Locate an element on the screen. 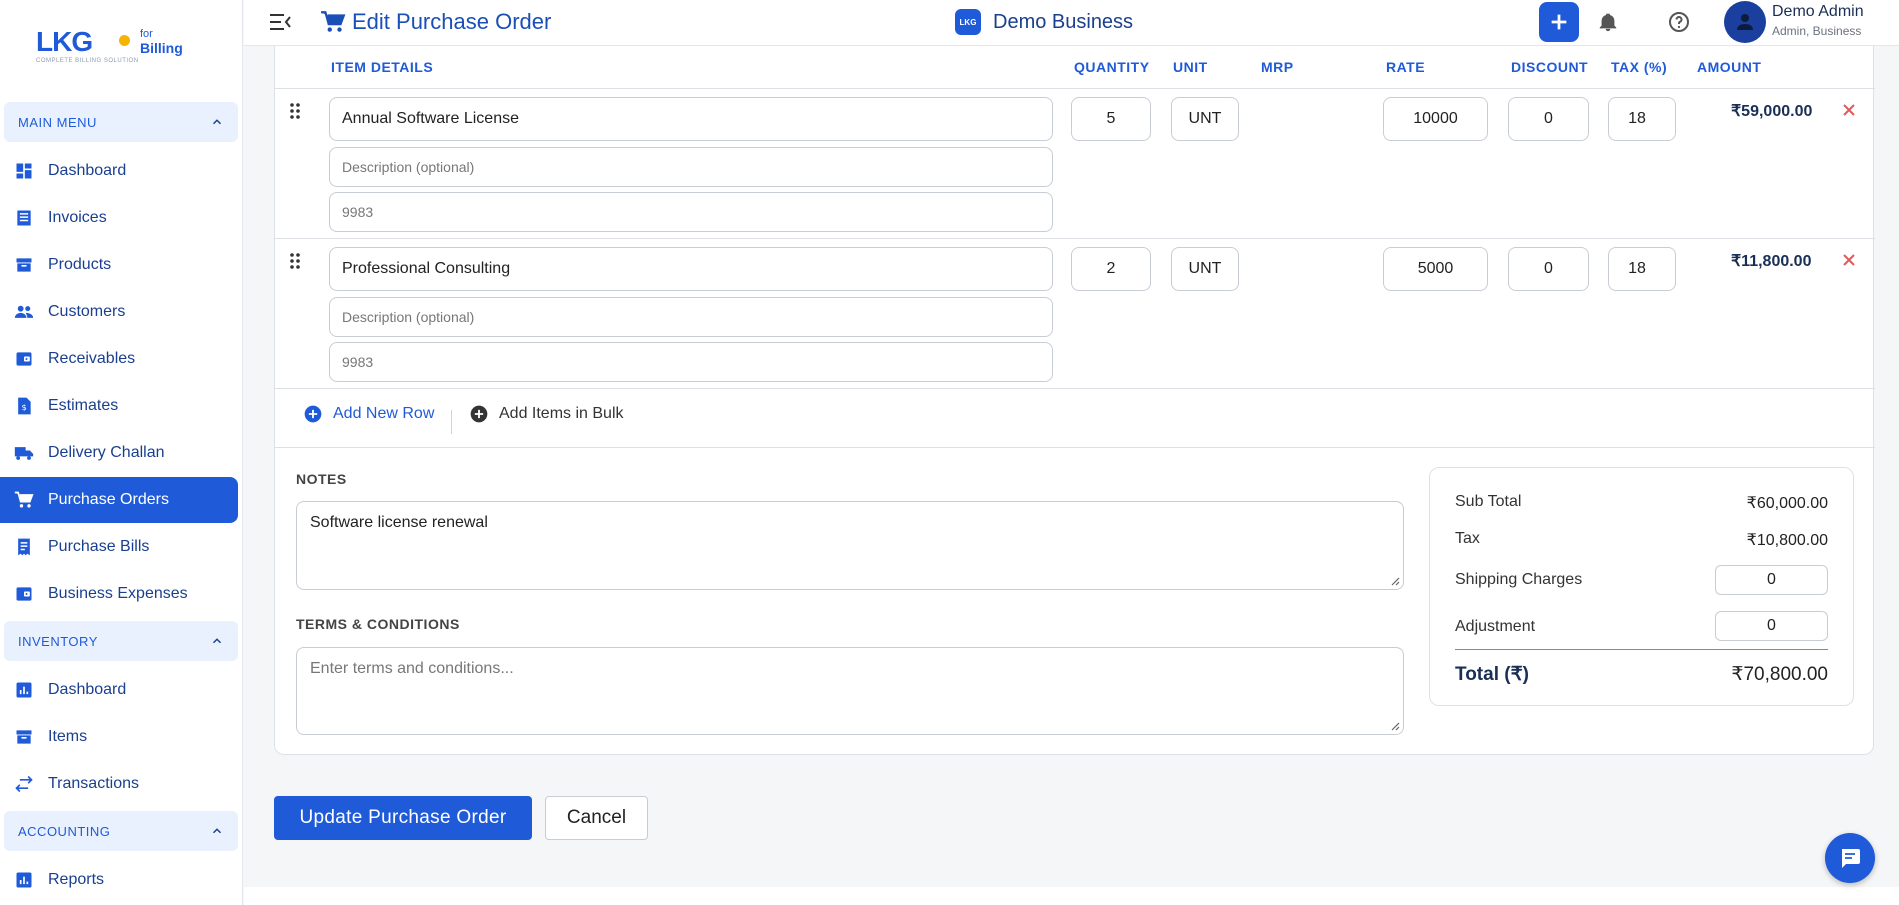  quantity-input: 2 is located at coordinates (1111, 269).